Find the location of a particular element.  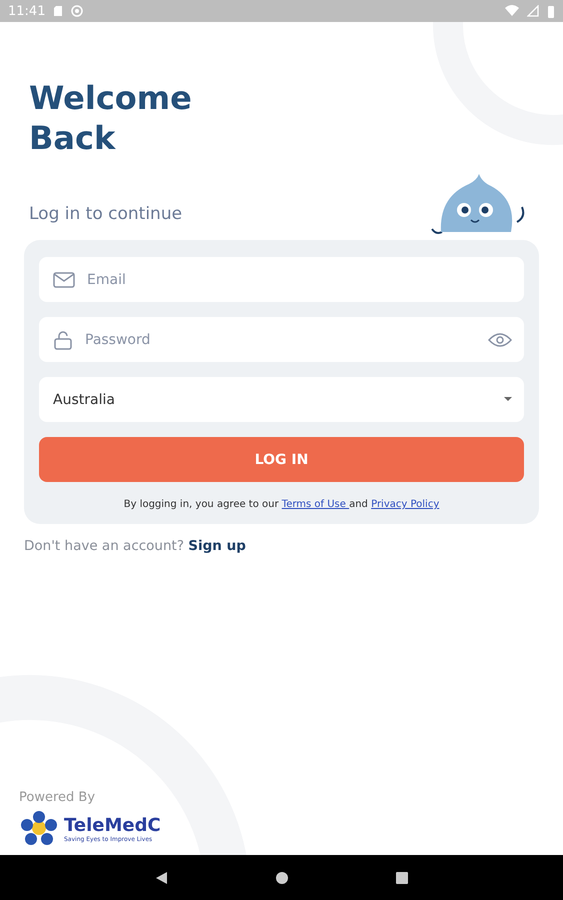

back-icon is located at coordinates (161, 877).